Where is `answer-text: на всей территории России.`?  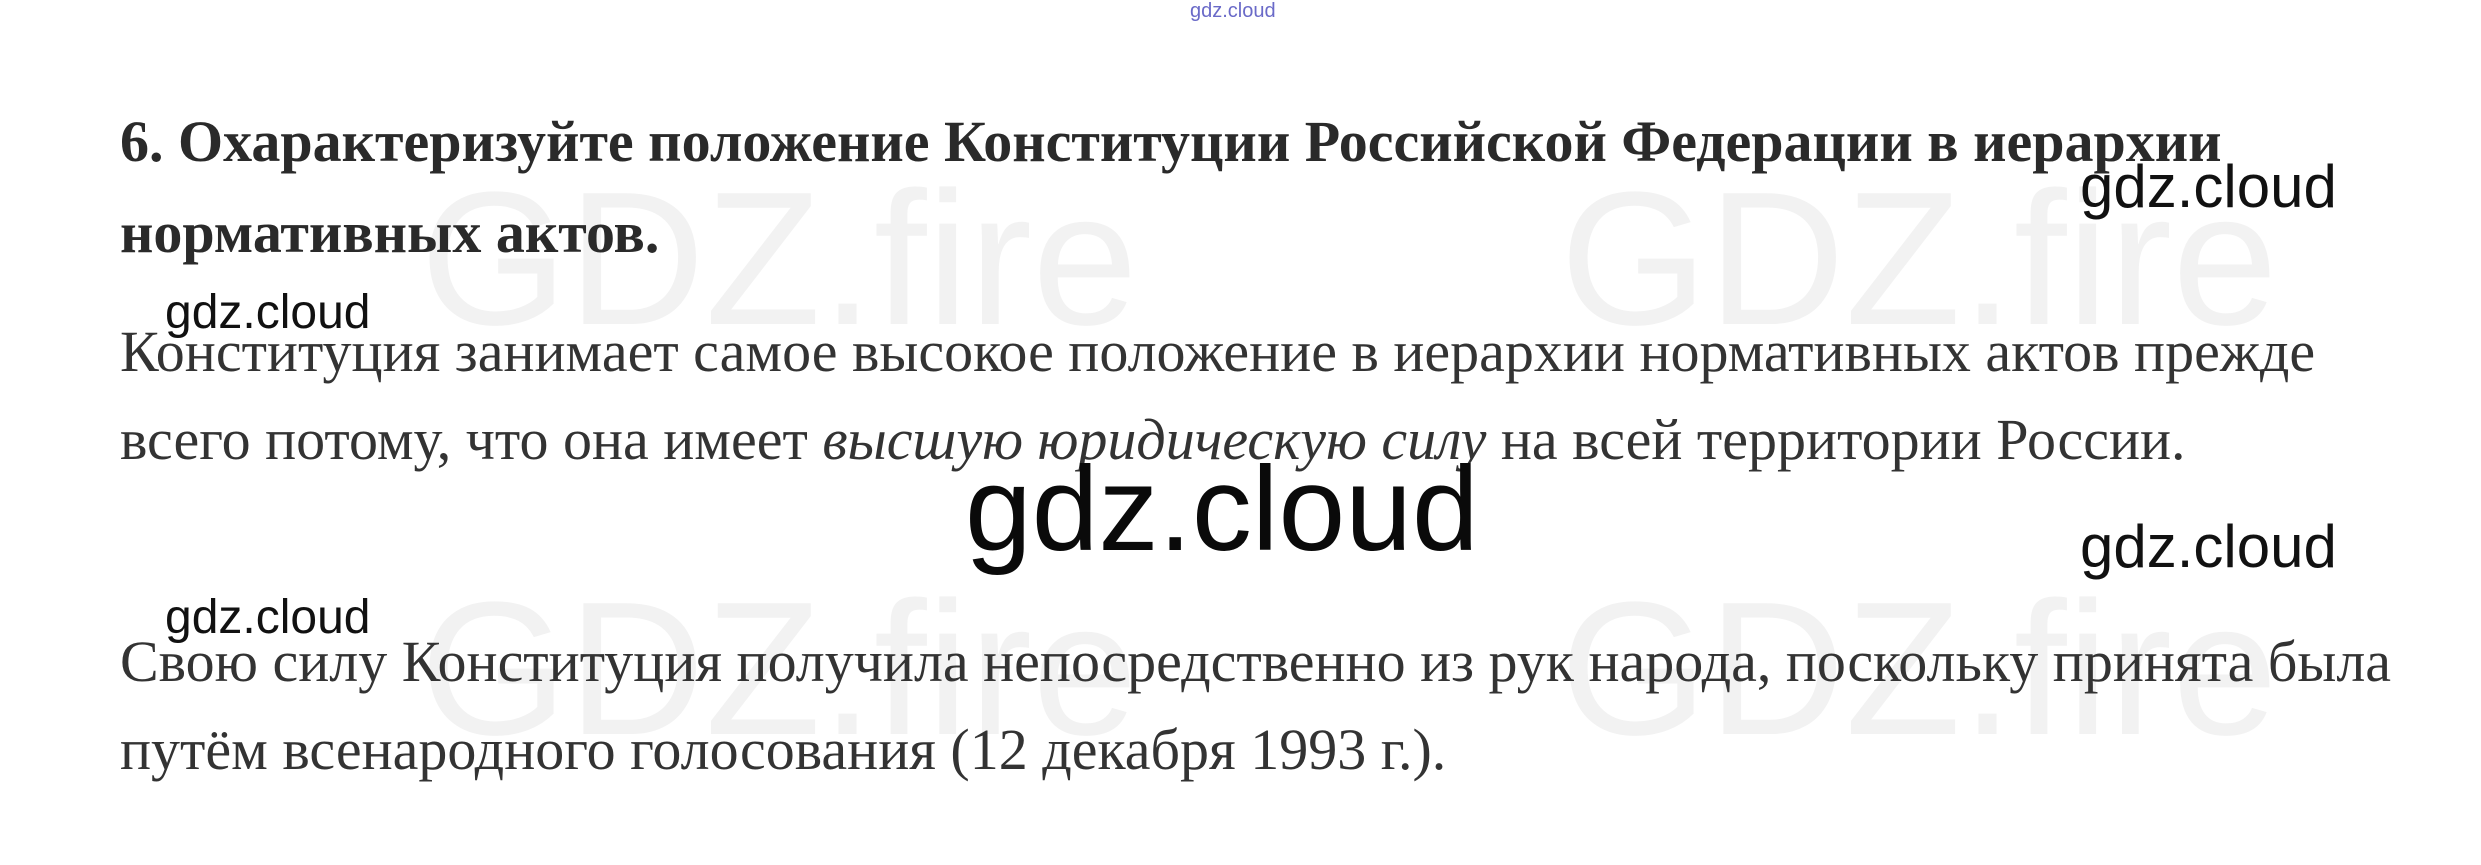 answer-text: на всей территории России. is located at coordinates (1836, 439).